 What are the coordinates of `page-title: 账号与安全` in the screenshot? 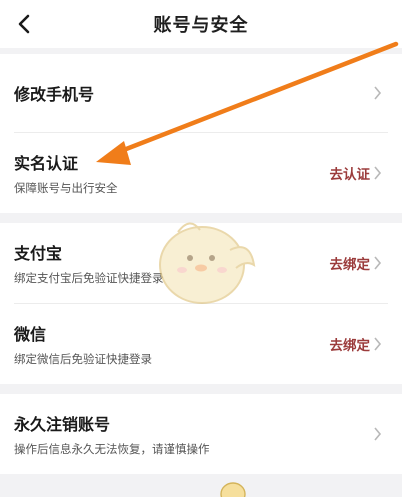 It's located at (201, 25).